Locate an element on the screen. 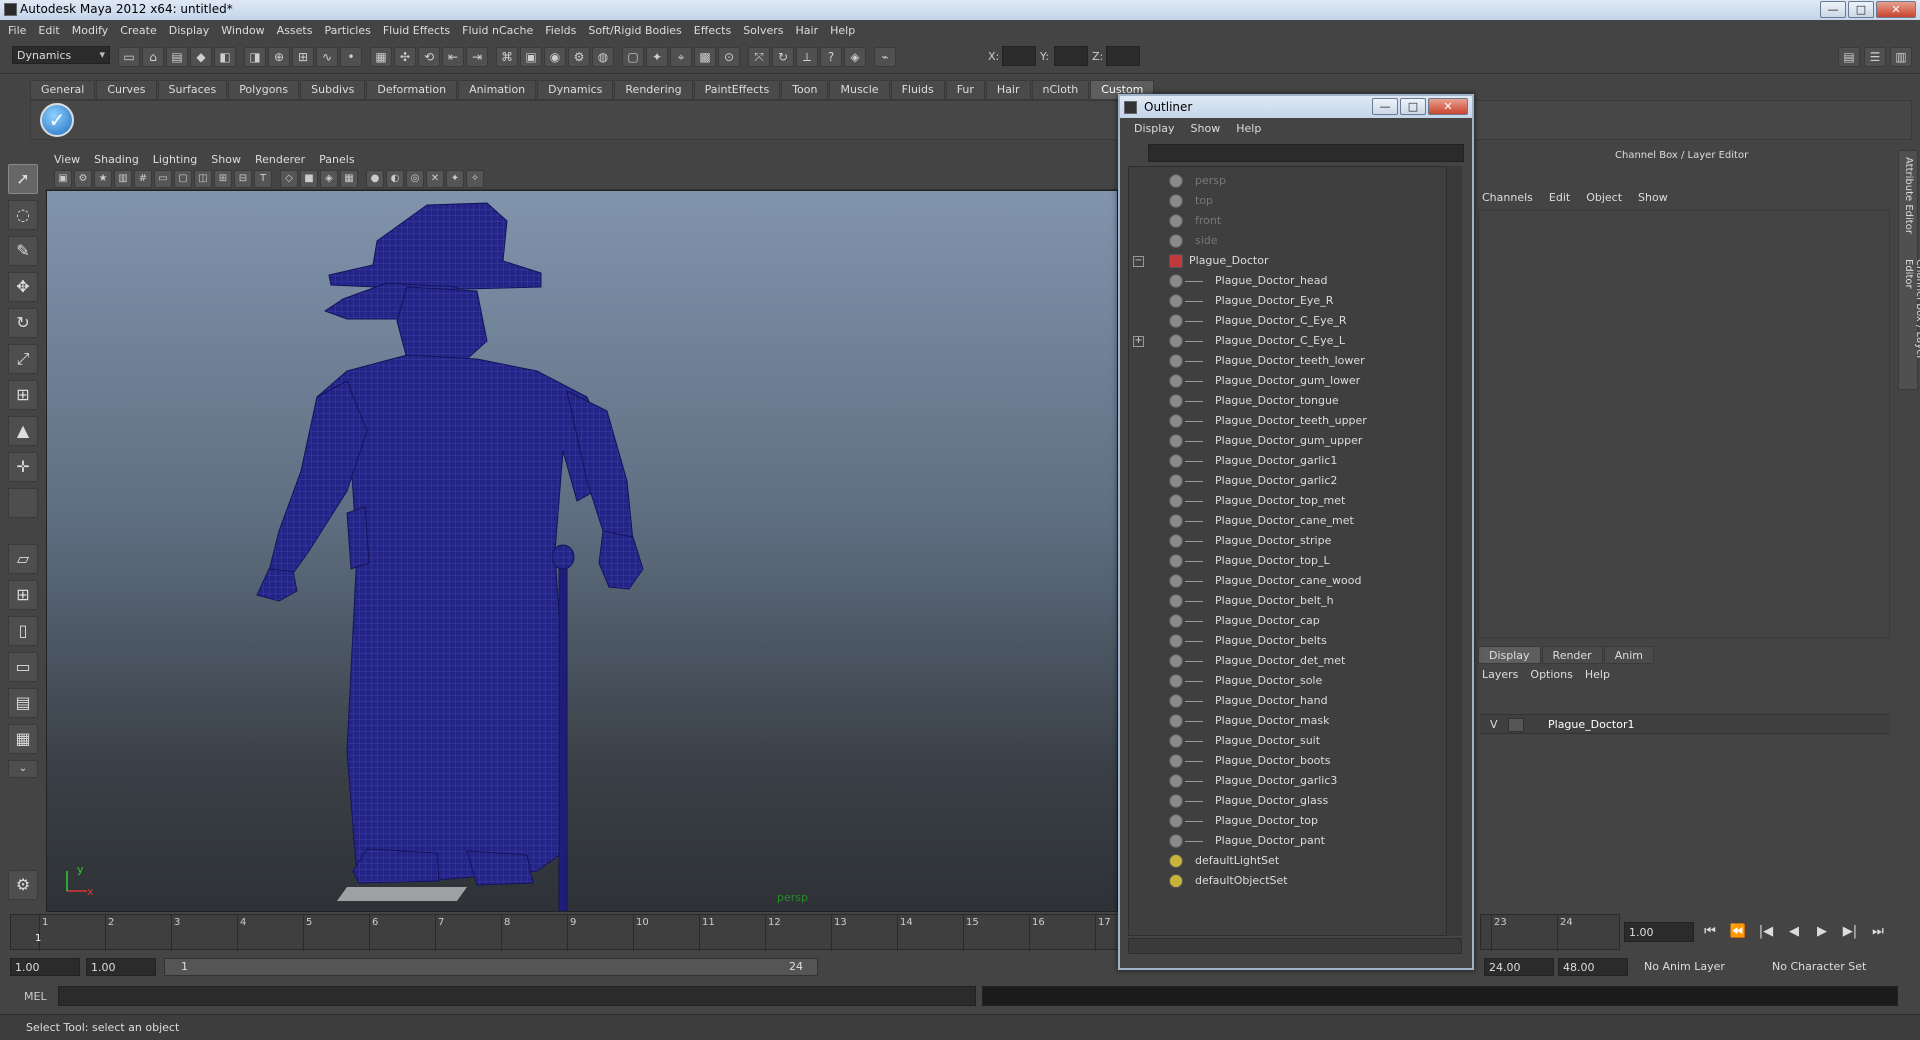 Image resolution: width=1920 pixels, height=1040 pixels. viewport-menu-renderer: Renderer is located at coordinates (280, 159).